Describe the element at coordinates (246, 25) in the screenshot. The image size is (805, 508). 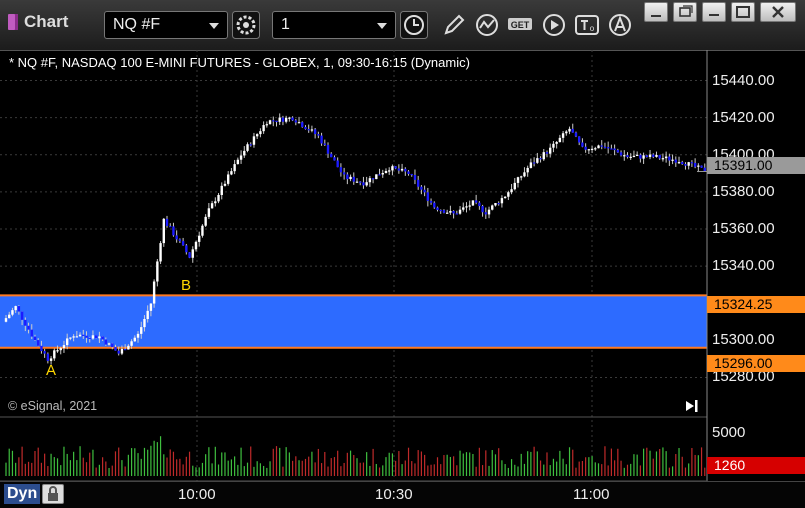
I see `settings-gear-icon` at that location.